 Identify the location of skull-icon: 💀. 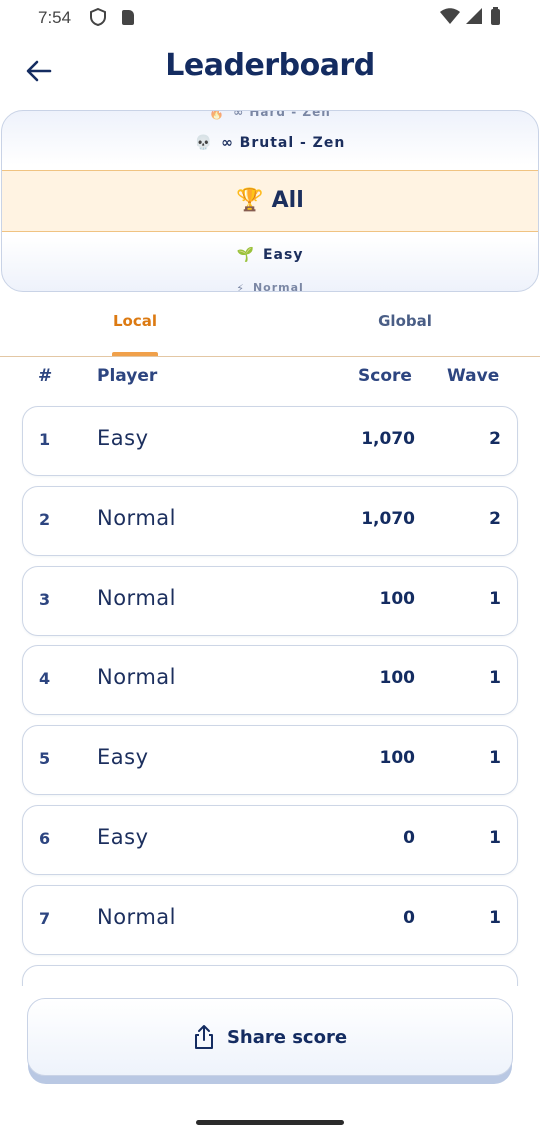
(204, 143).